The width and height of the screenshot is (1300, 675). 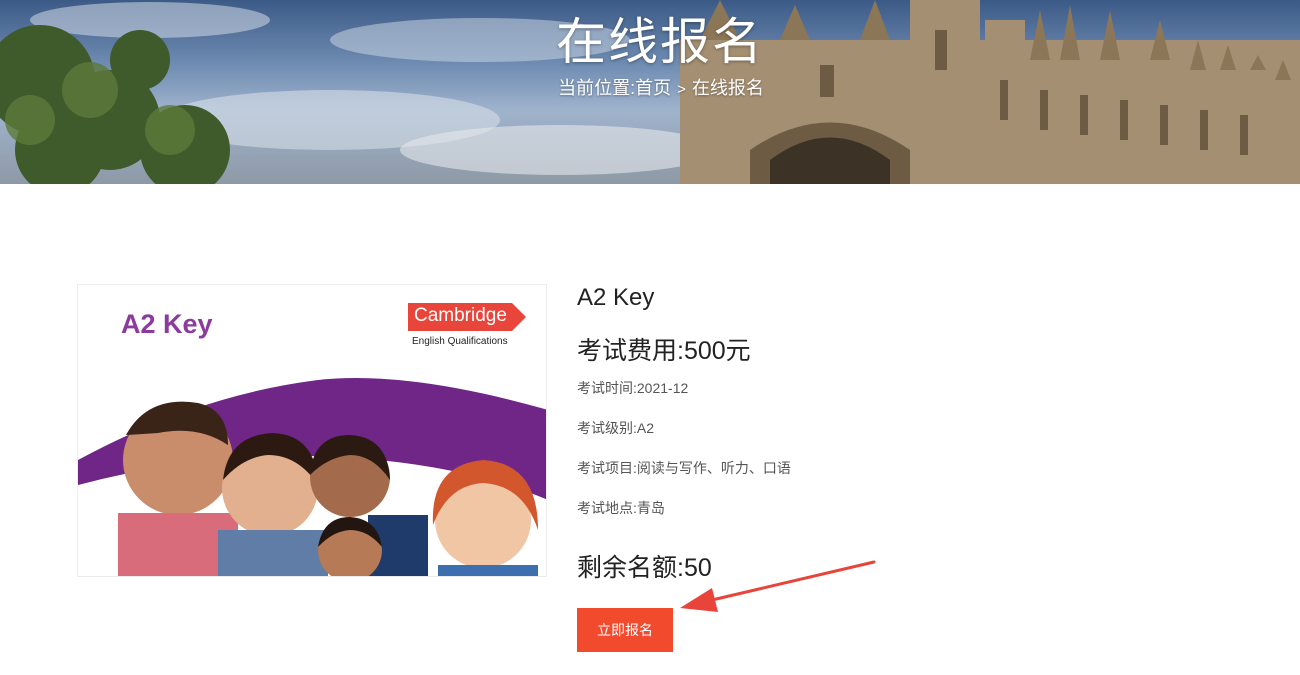 I want to click on detail-value: 2021-12, so click(x=662, y=388).